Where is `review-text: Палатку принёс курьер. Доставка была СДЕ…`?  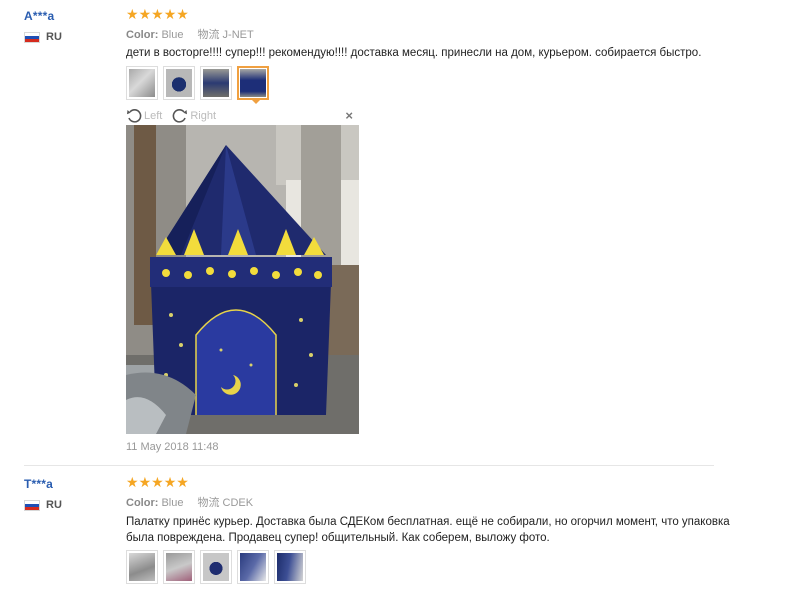 review-text: Палатку принёс курьер. Доставка была СДЕ… is located at coordinates (428, 530).